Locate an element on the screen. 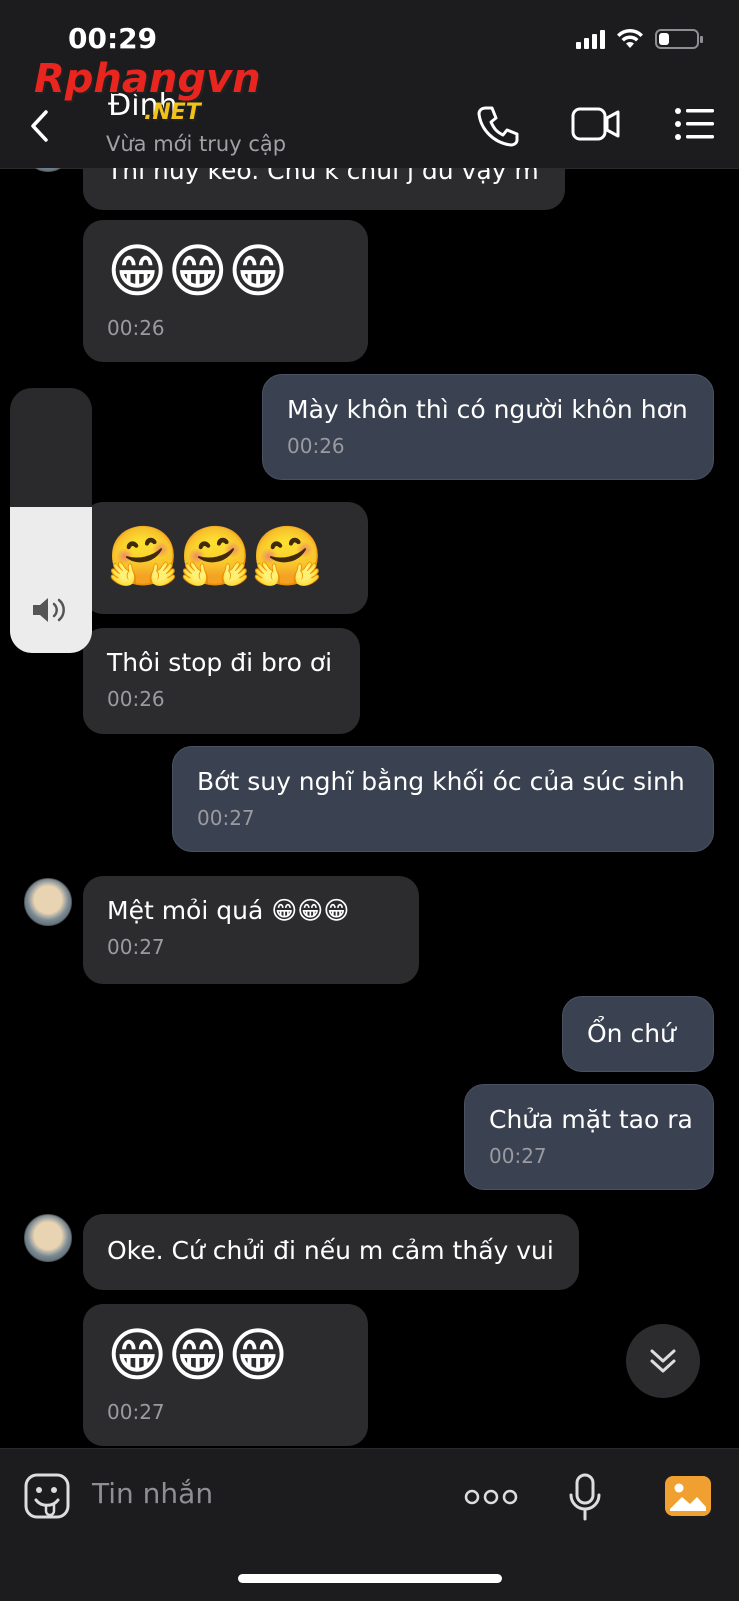 This screenshot has width=739, height=1601. message-bubble: 😁😁😁 00:27 is located at coordinates (225, 1375).